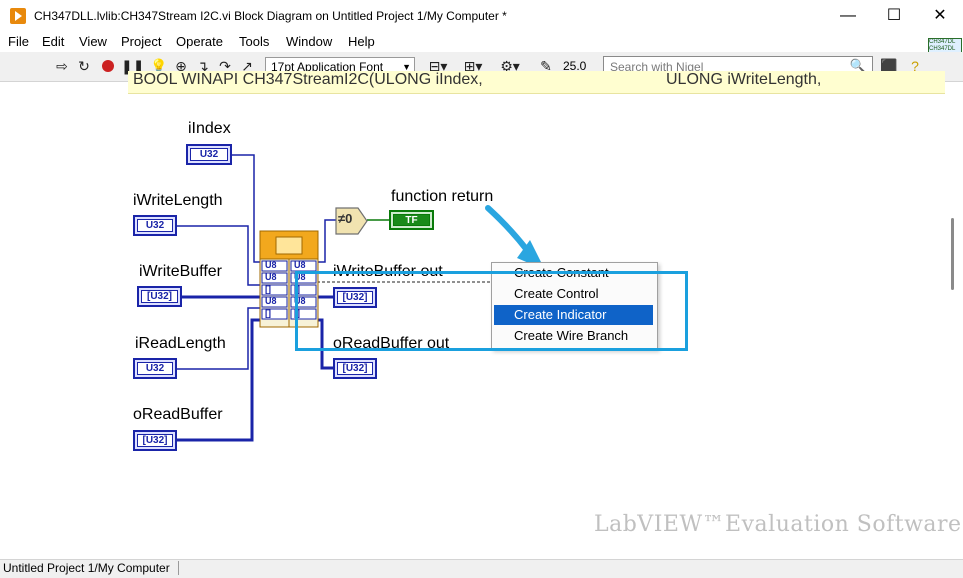 This screenshot has height=578, width=963. Describe the element at coordinates (345, 218) in the screenshot. I see `compare-symbol: ≠0` at that location.